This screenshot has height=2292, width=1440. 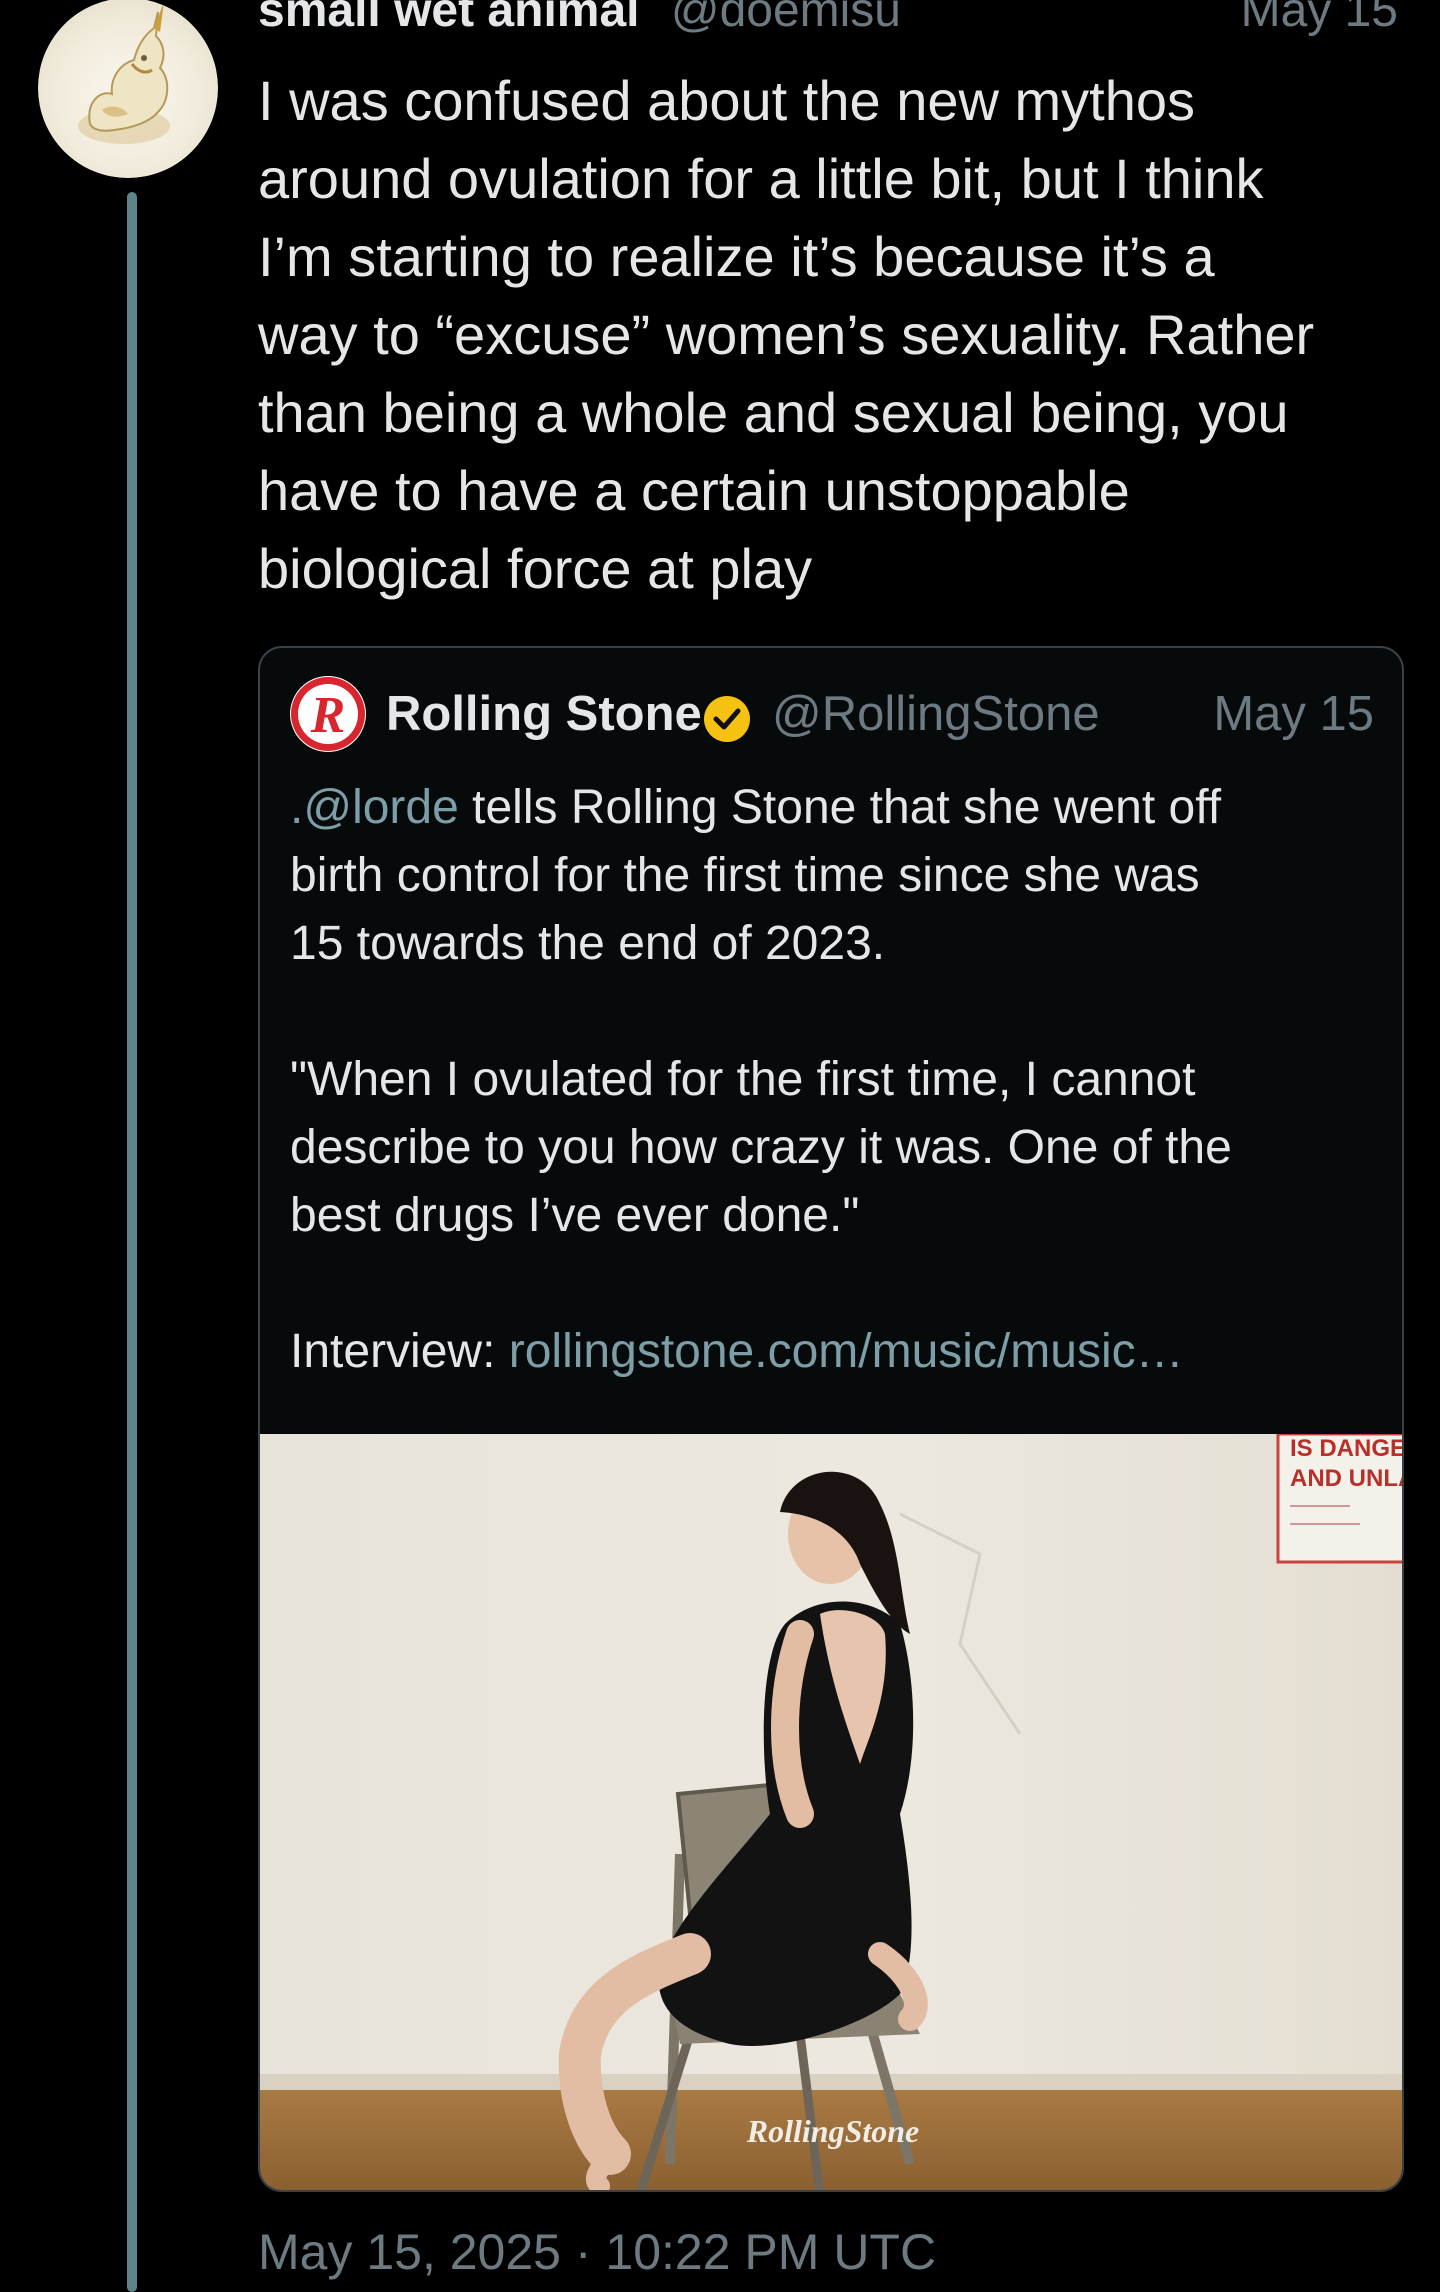 I want to click on mention-link: .@lorde, so click(x=374, y=807).